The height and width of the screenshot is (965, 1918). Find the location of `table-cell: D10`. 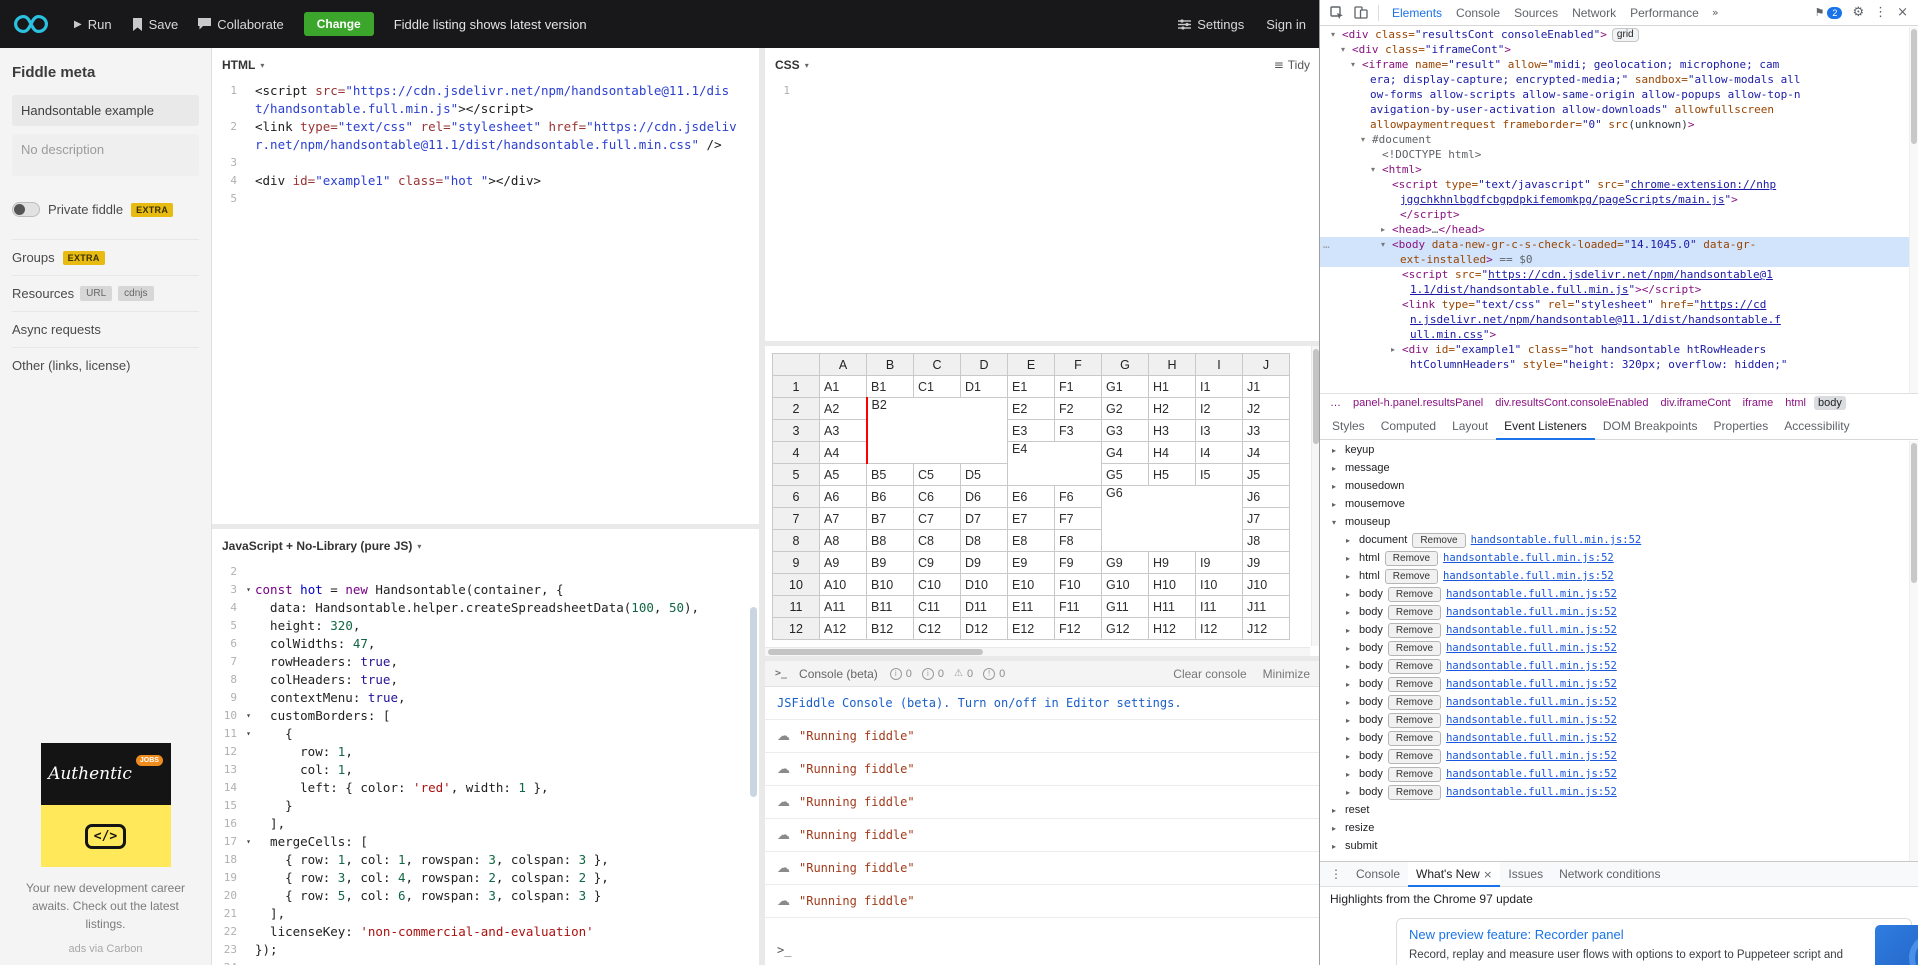

table-cell: D10 is located at coordinates (984, 584).